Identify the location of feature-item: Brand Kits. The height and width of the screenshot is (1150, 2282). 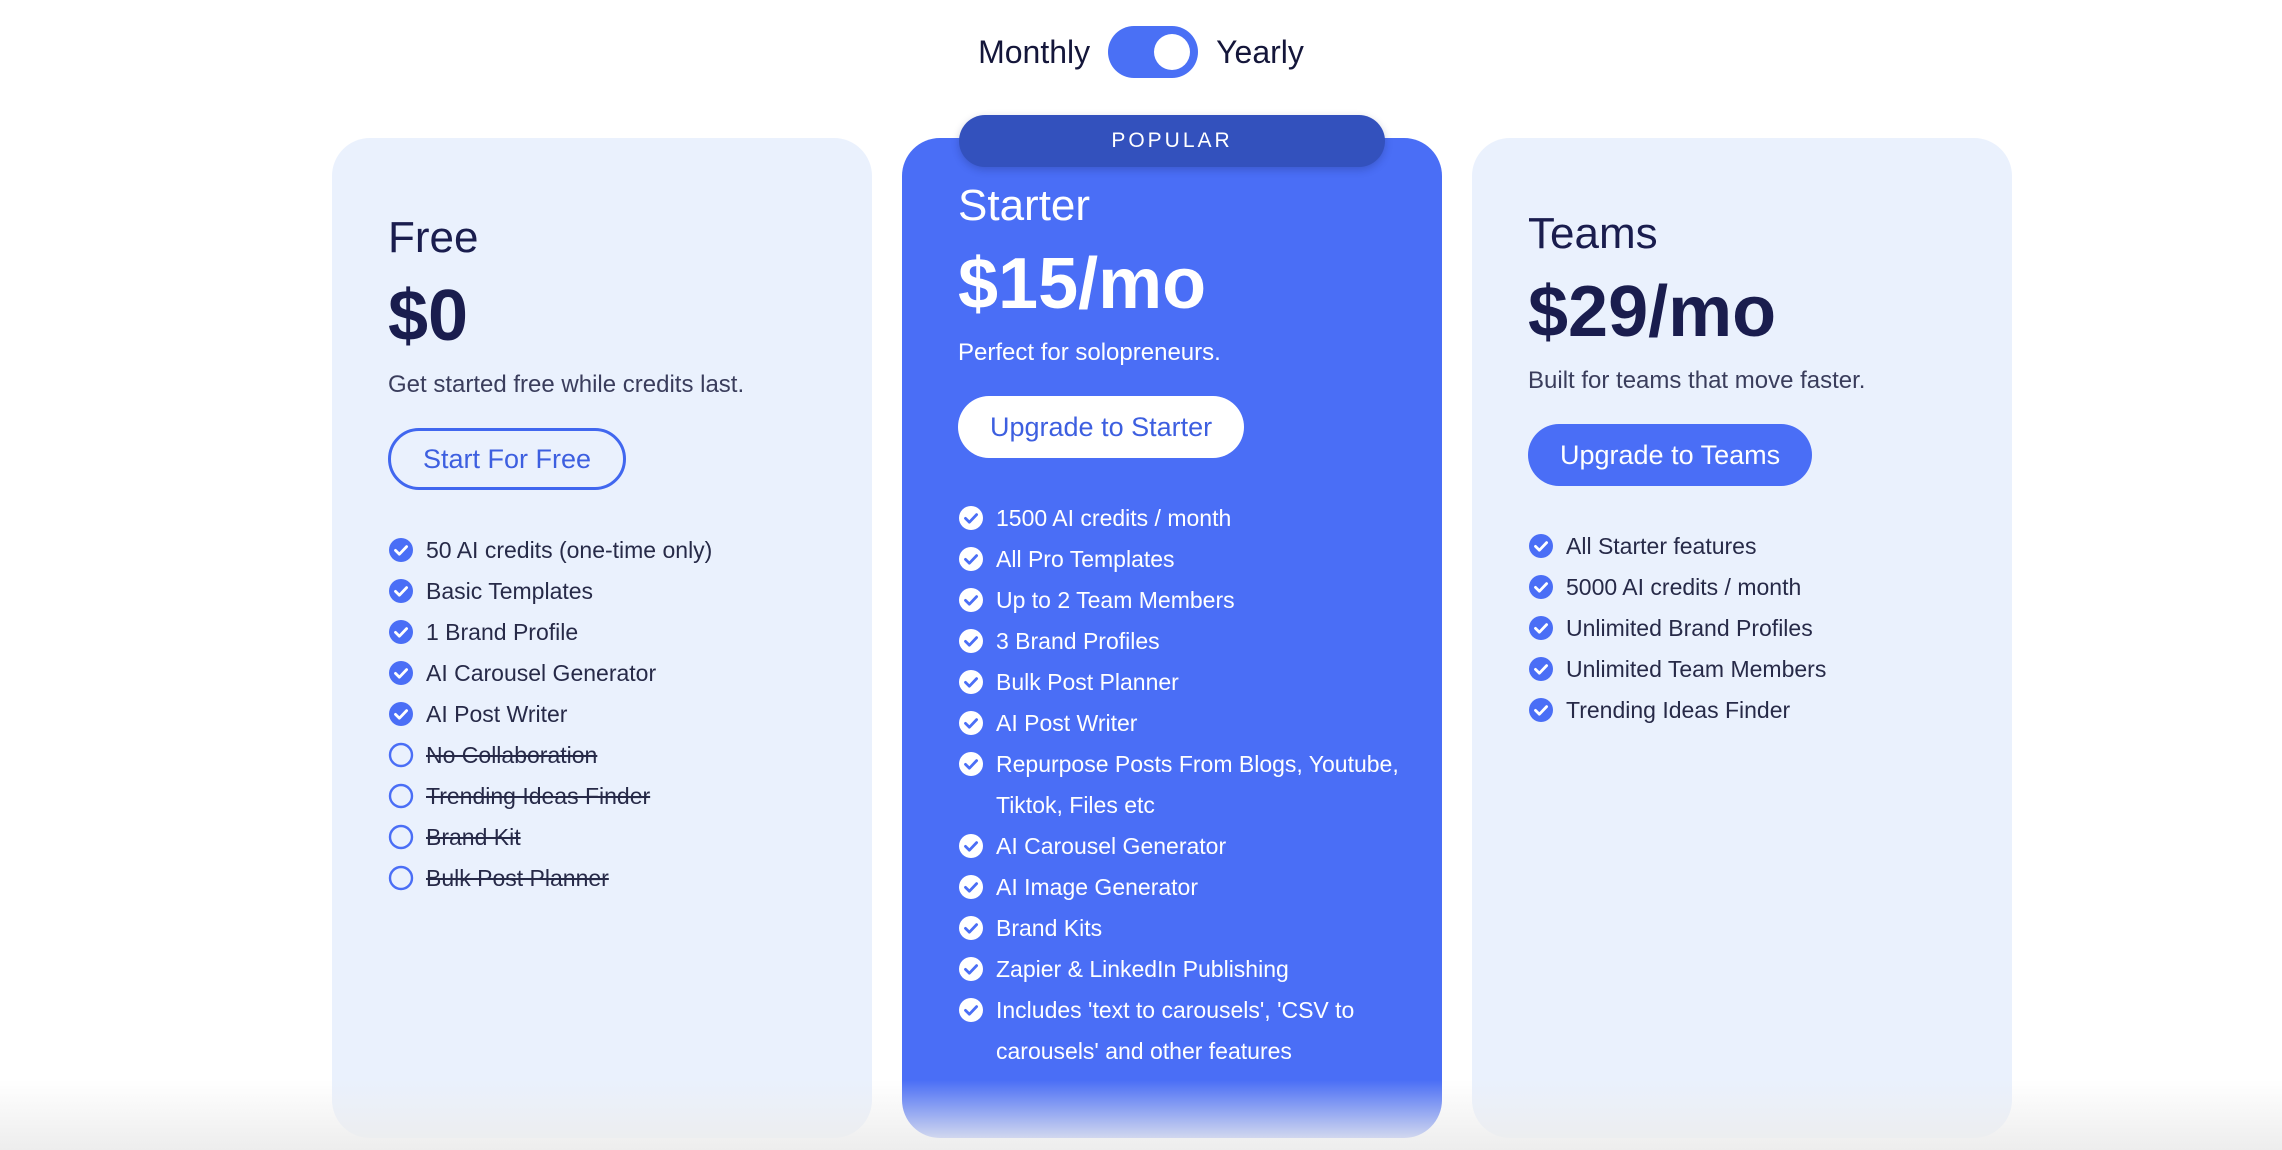
(1180, 928).